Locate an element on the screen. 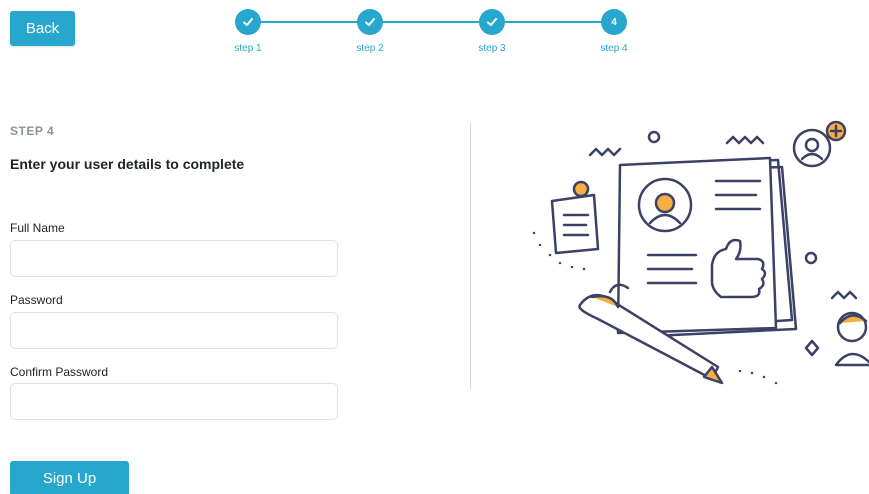 This screenshot has height=494, width=869. full-name-input is located at coordinates (174, 258).